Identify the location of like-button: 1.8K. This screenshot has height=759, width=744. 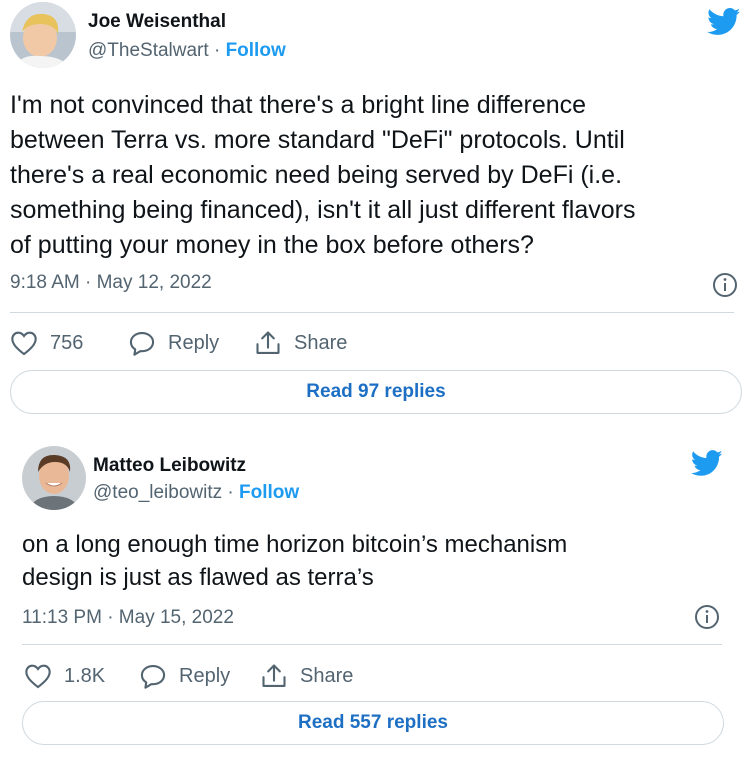
(64, 676).